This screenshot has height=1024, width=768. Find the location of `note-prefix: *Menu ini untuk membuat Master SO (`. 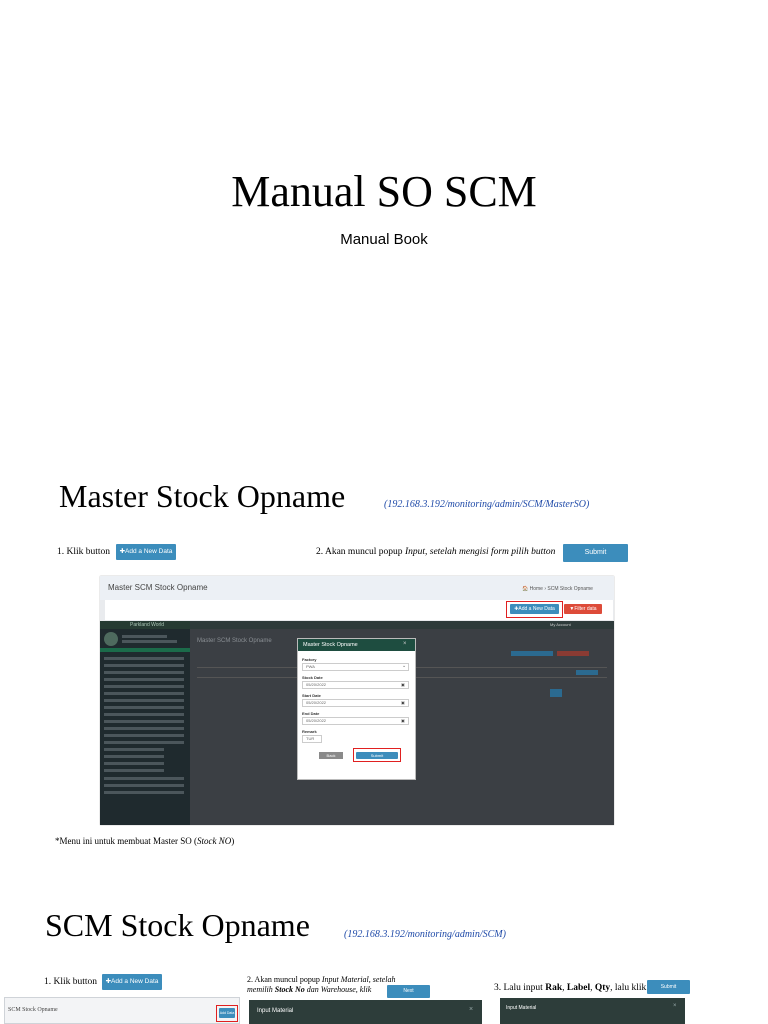

note-prefix: *Menu ini untuk membuat Master SO ( is located at coordinates (126, 841).